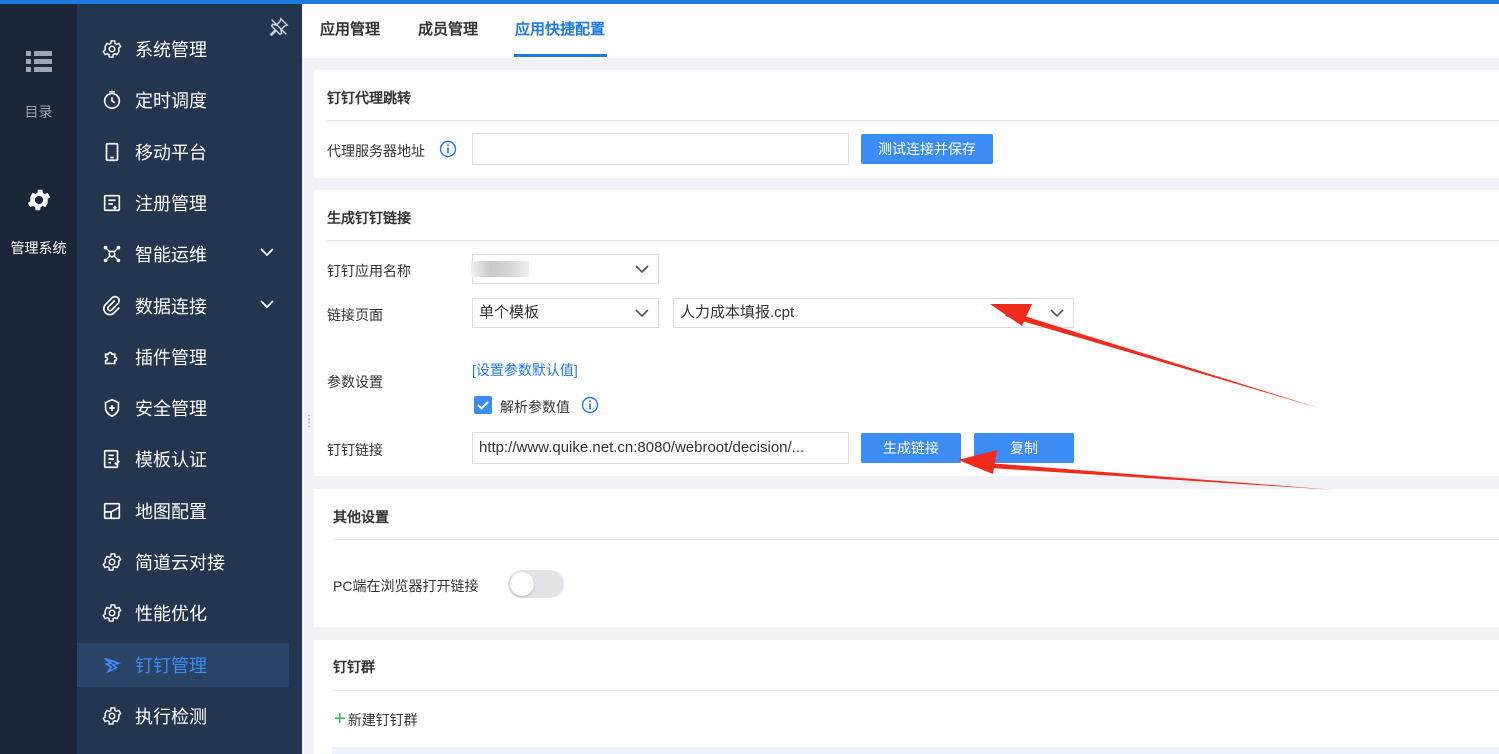 The image size is (1499, 754). Describe the element at coordinates (171, 358) in the screenshot. I see `sidebar-item-label: 插件管理` at that location.